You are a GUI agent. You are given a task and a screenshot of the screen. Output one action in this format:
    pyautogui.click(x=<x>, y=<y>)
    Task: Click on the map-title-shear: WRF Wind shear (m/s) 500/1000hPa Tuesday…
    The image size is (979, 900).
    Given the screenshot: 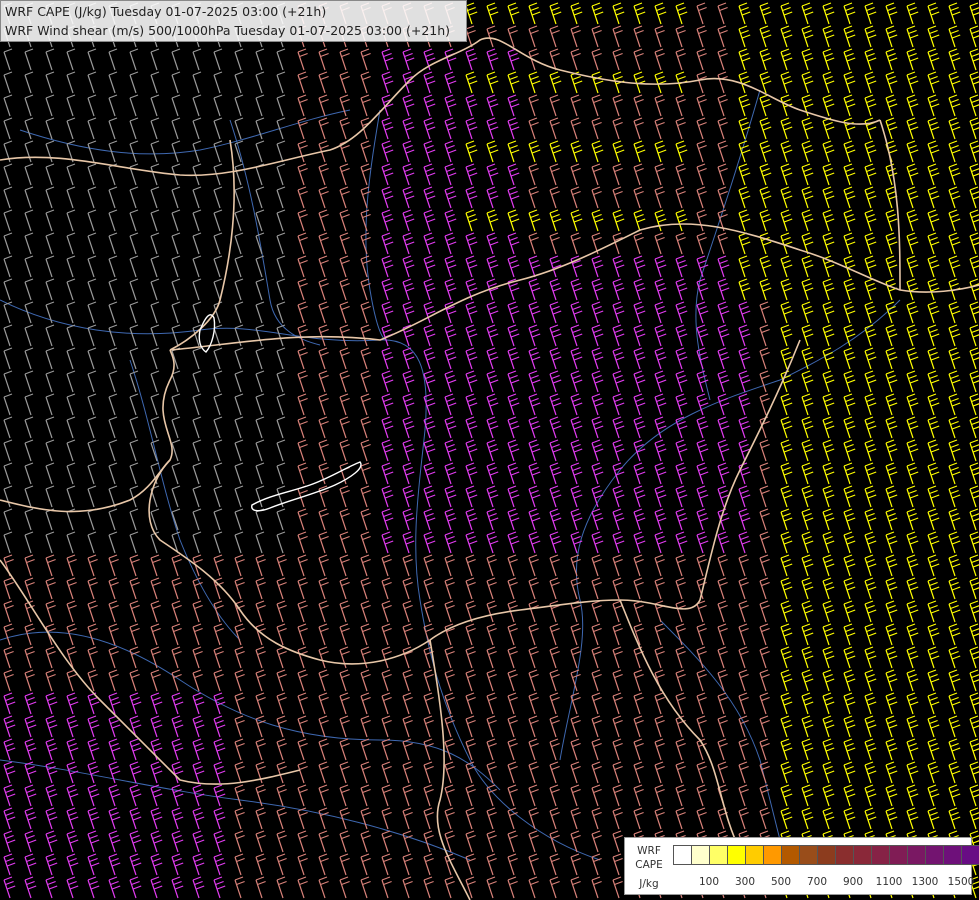 What is the action you would take?
    pyautogui.click(x=228, y=30)
    